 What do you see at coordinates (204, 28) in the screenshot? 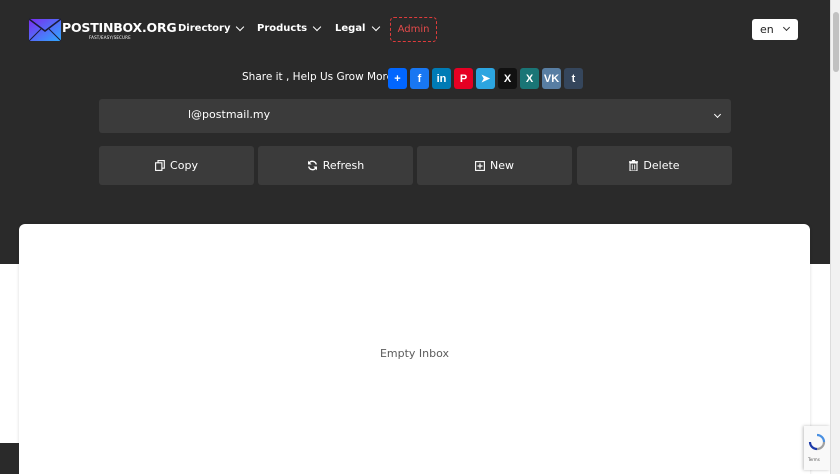
I see `nav-directory-label: Directory` at bounding box center [204, 28].